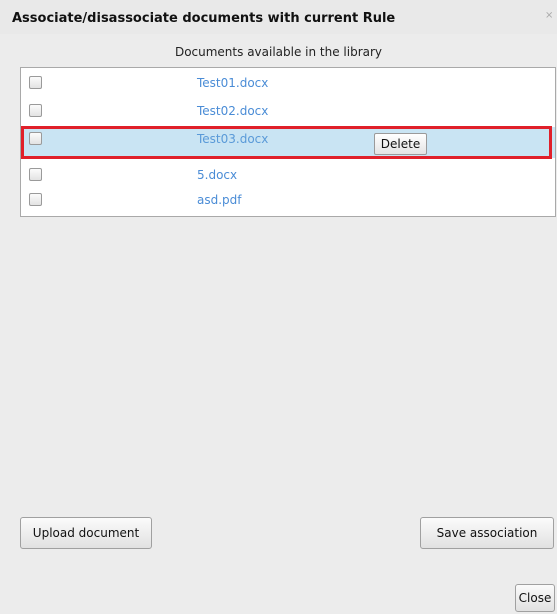 The image size is (557, 614). Describe the element at coordinates (217, 175) in the screenshot. I see `document-name: 5.docx` at that location.